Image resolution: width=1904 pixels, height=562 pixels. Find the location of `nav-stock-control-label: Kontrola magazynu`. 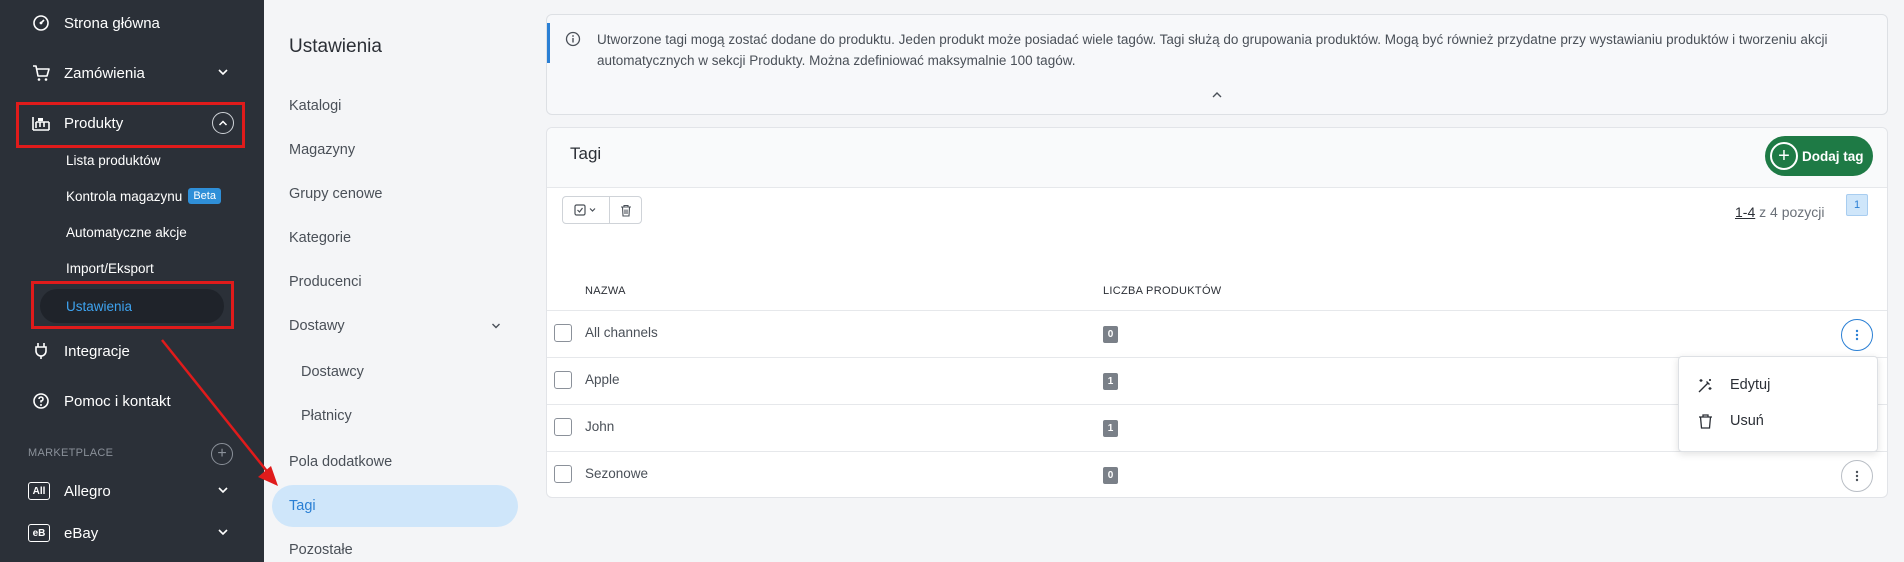

nav-stock-control-label: Kontrola magazynu is located at coordinates (124, 196).